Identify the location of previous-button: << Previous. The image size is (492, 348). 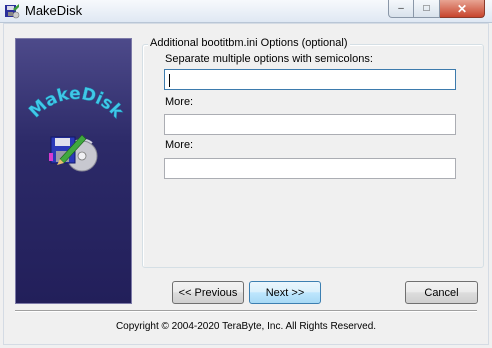
(208, 292).